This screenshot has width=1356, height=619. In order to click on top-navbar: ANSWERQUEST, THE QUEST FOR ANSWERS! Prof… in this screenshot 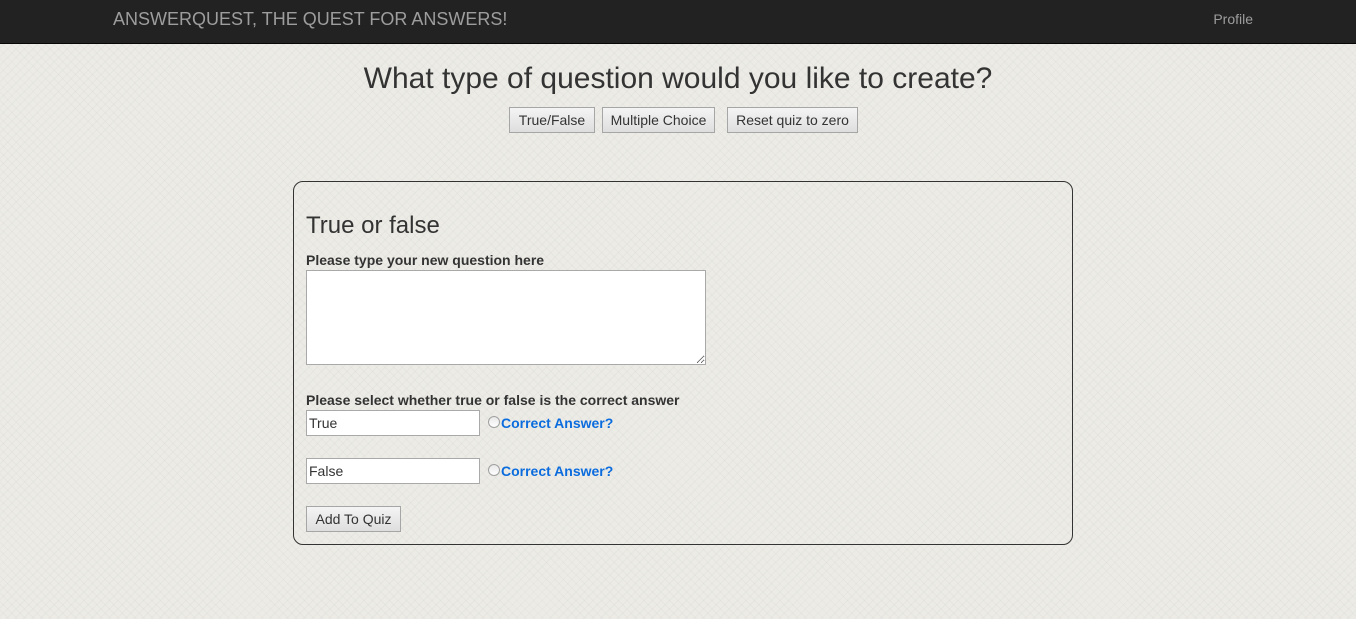, I will do `click(678, 22)`.